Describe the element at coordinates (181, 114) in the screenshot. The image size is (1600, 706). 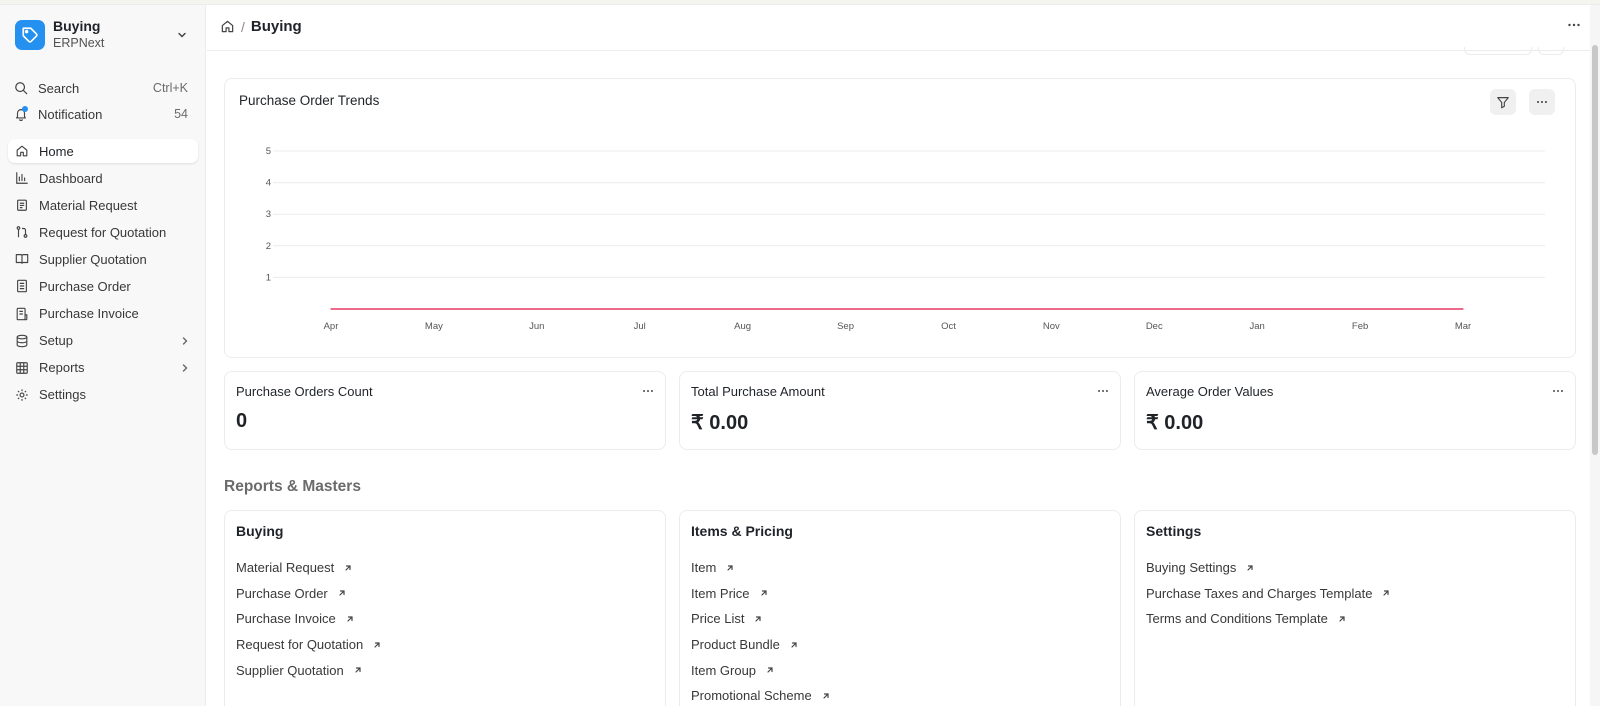
I see `notification-count: 54` at that location.